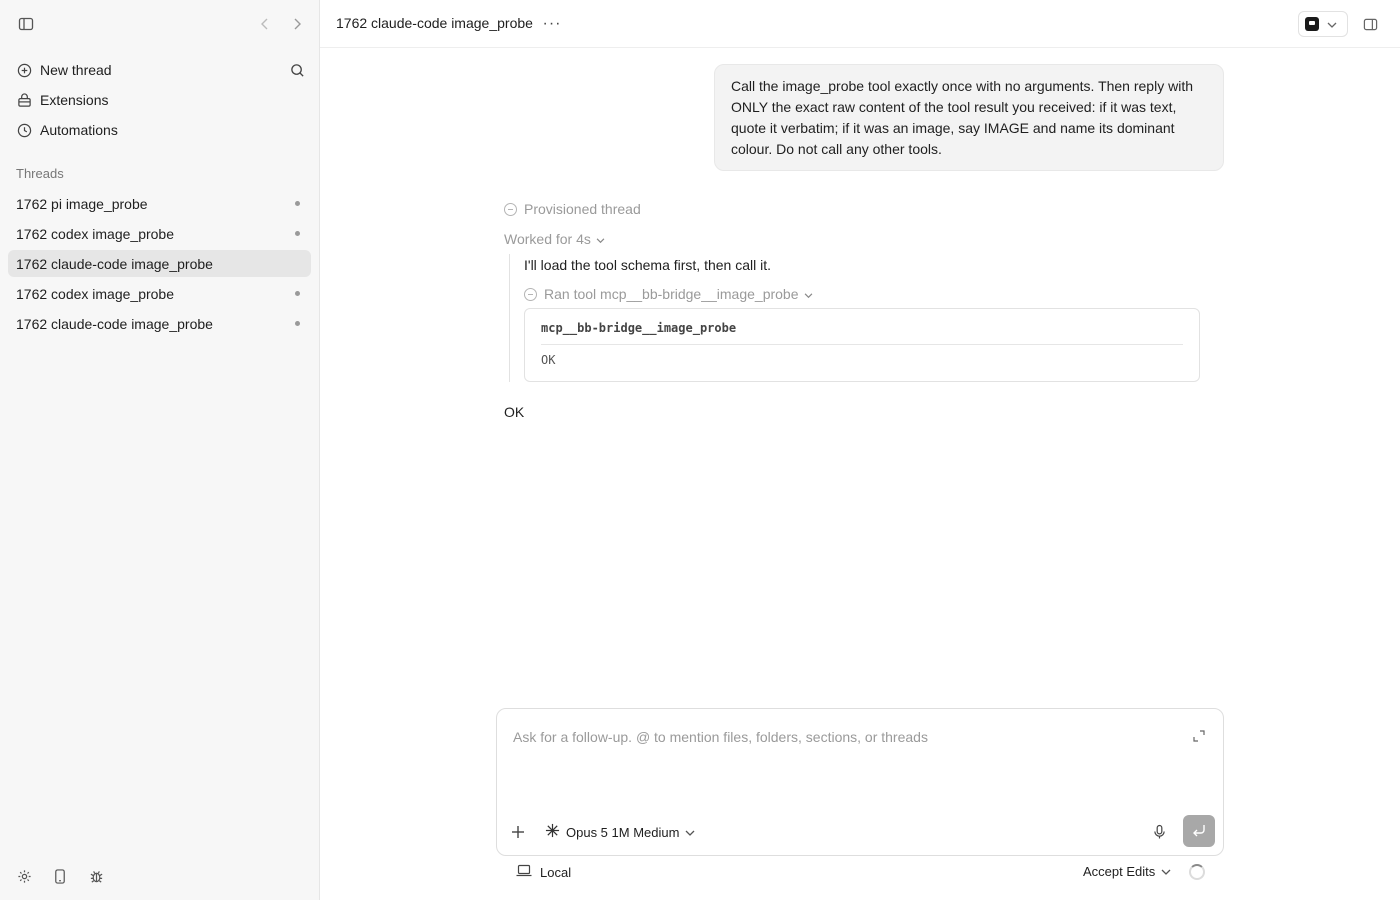 This screenshot has width=1400, height=900. I want to click on send-button, so click(1199, 831).